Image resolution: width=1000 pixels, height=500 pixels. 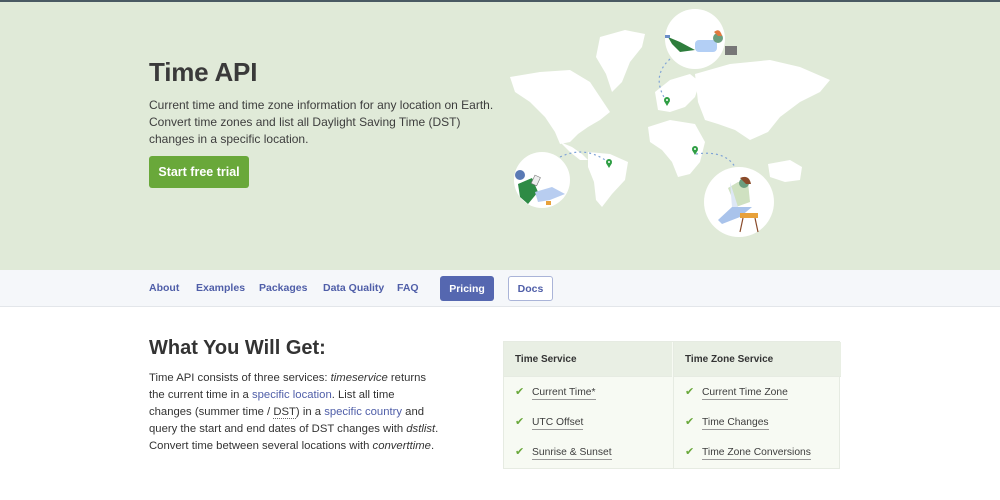 I want to click on nav-link-examples: Examples, so click(x=220, y=288).